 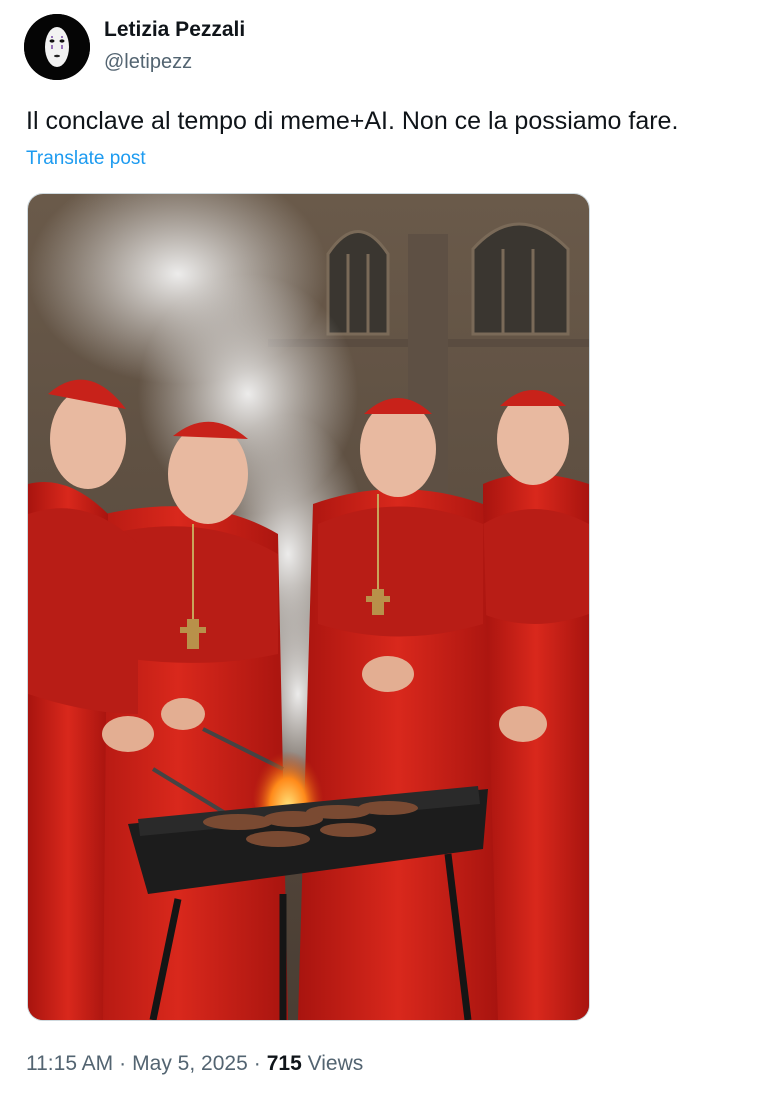 What do you see at coordinates (284, 1063) in the screenshot?
I see `views-count: 715` at bounding box center [284, 1063].